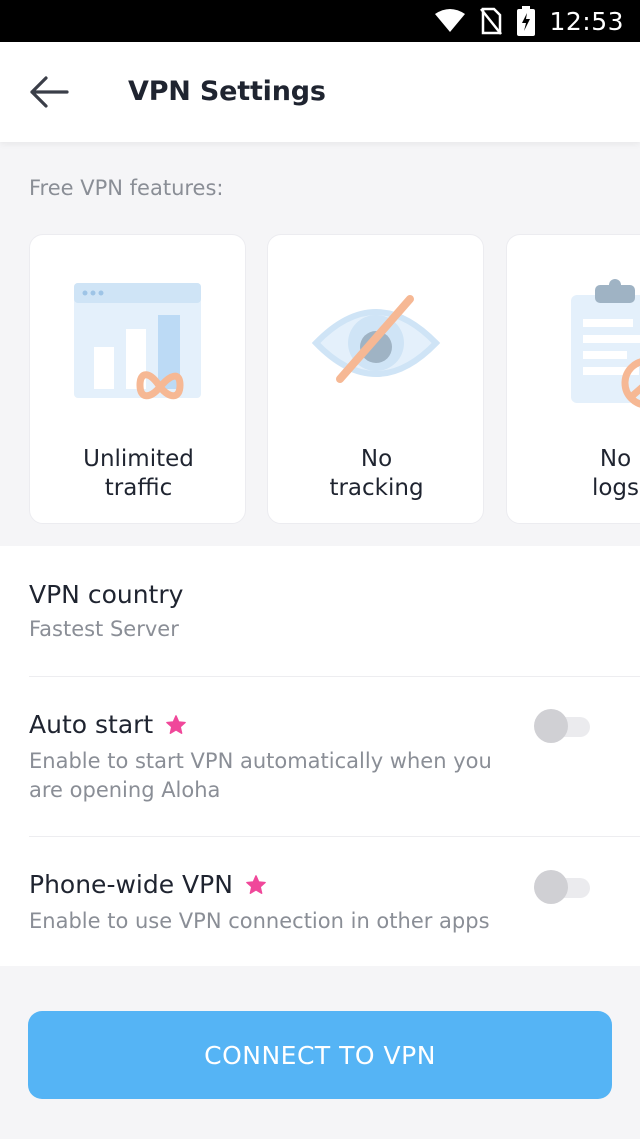  I want to click on status-time: 12:53, so click(586, 21).